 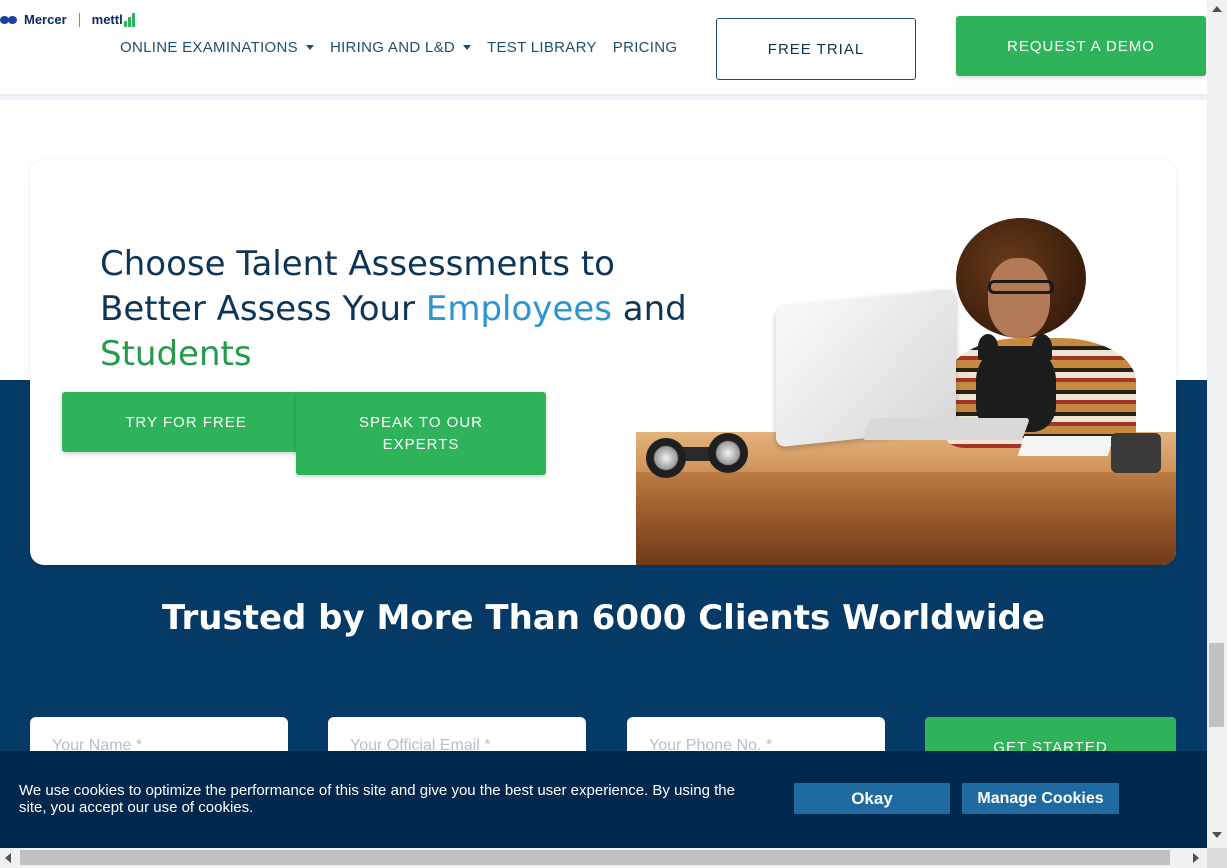 I want to click on horizontal-scrollbar, so click(x=603, y=858).